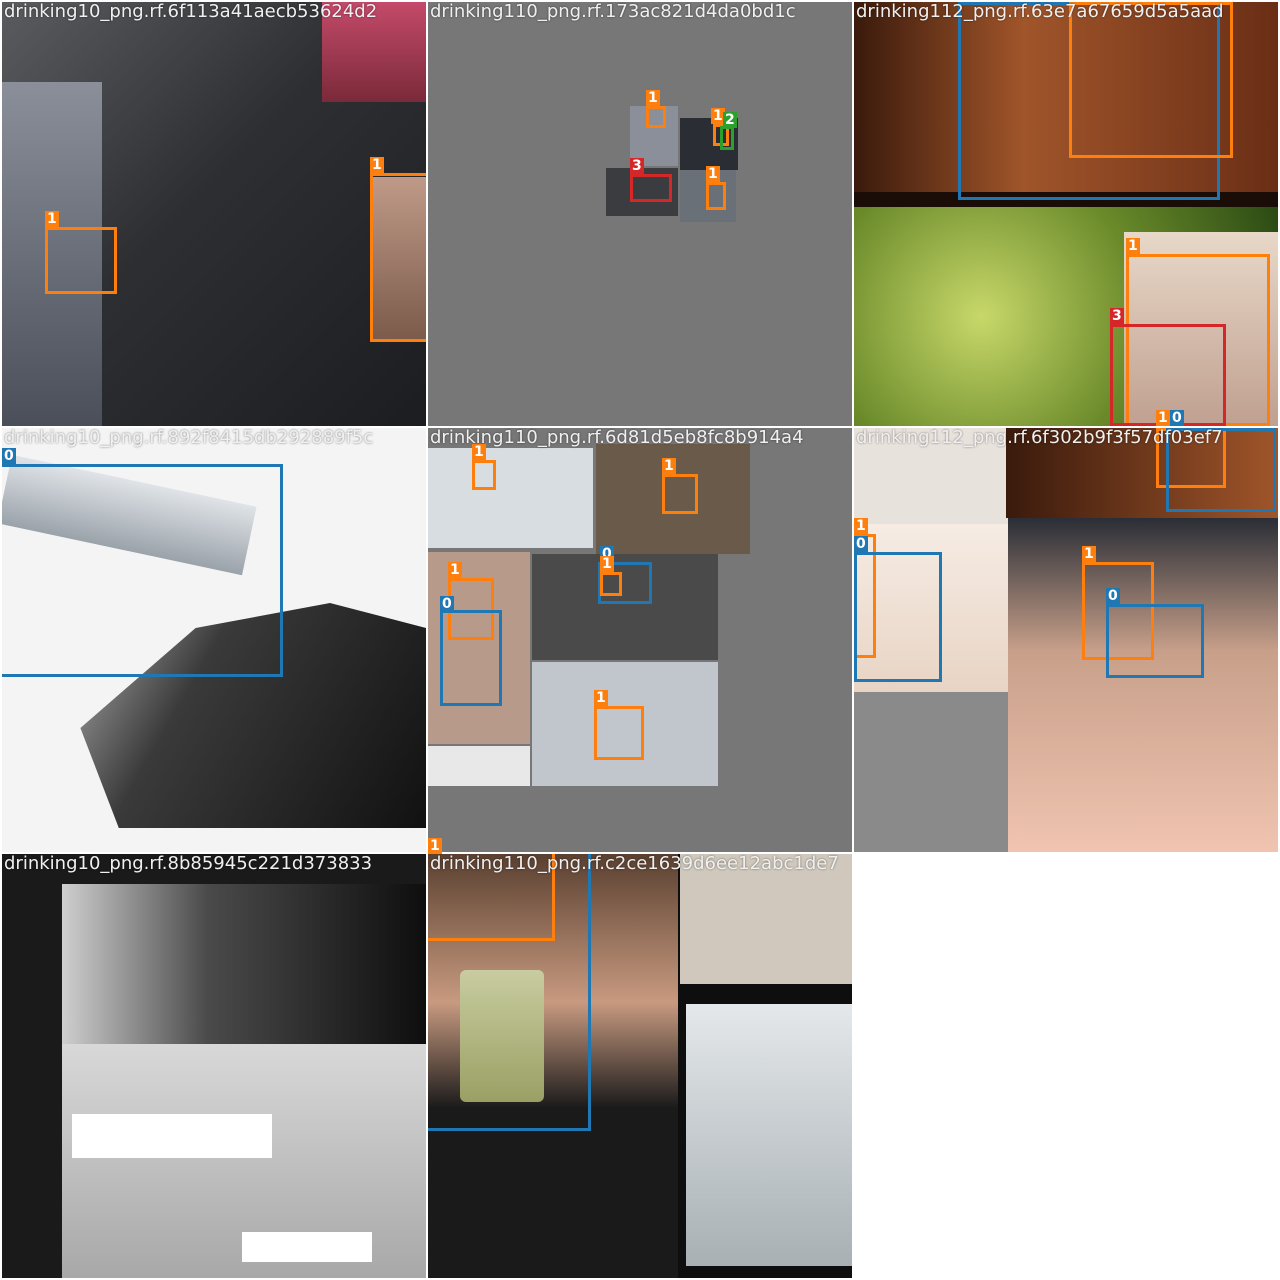  Describe the element at coordinates (730, 120) in the screenshot. I see `bbox-label: 2` at that location.